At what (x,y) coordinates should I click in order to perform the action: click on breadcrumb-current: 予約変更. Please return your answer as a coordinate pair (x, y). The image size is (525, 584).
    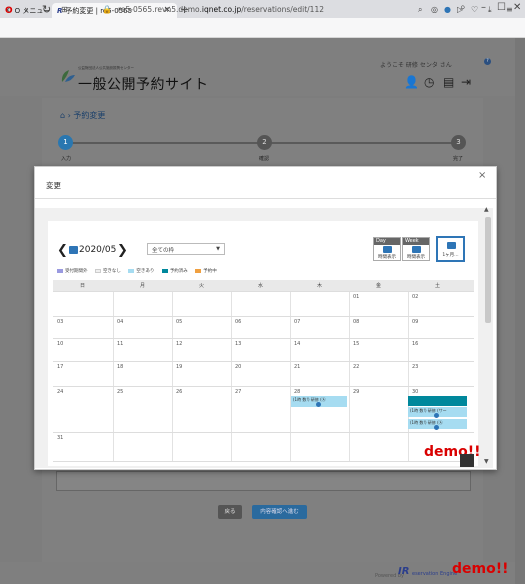
    Looking at the image, I should click on (89, 115).